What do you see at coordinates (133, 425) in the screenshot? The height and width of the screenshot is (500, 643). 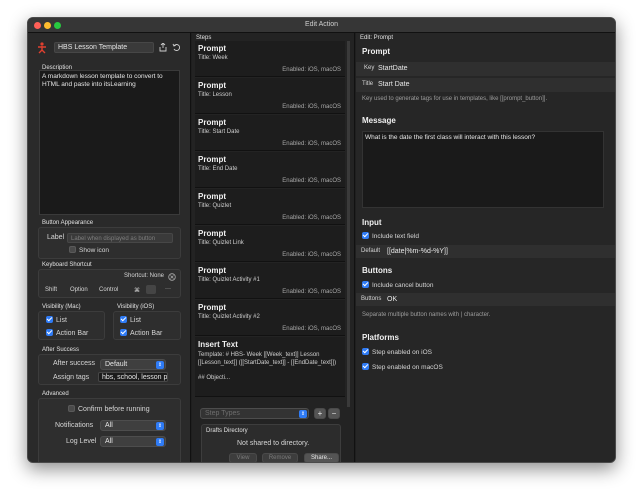 I see `notifications-popup: All ⇕` at bounding box center [133, 425].